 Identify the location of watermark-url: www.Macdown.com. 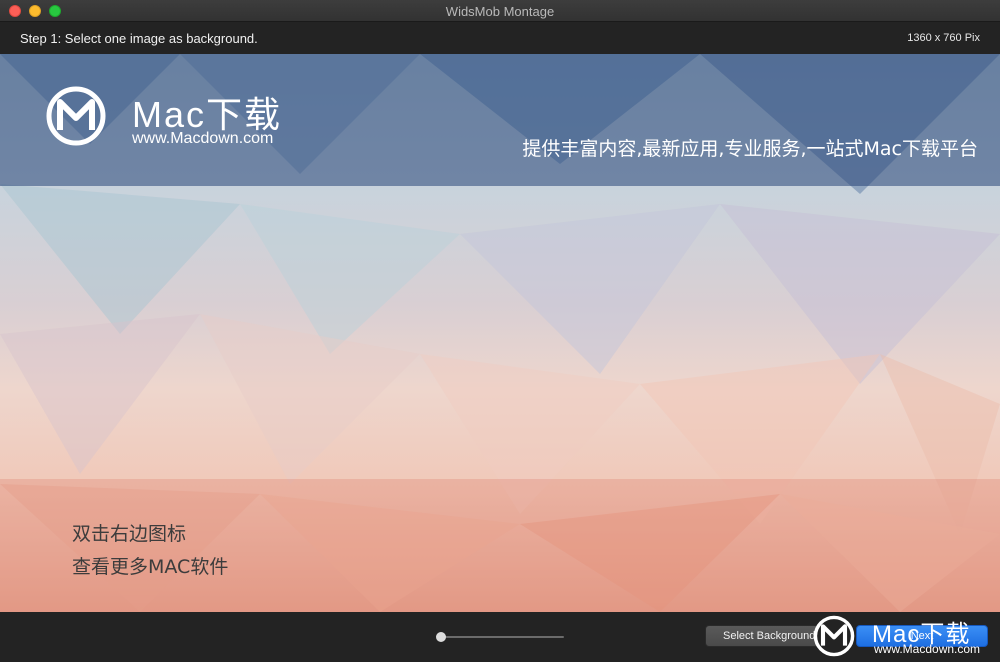
(927, 649).